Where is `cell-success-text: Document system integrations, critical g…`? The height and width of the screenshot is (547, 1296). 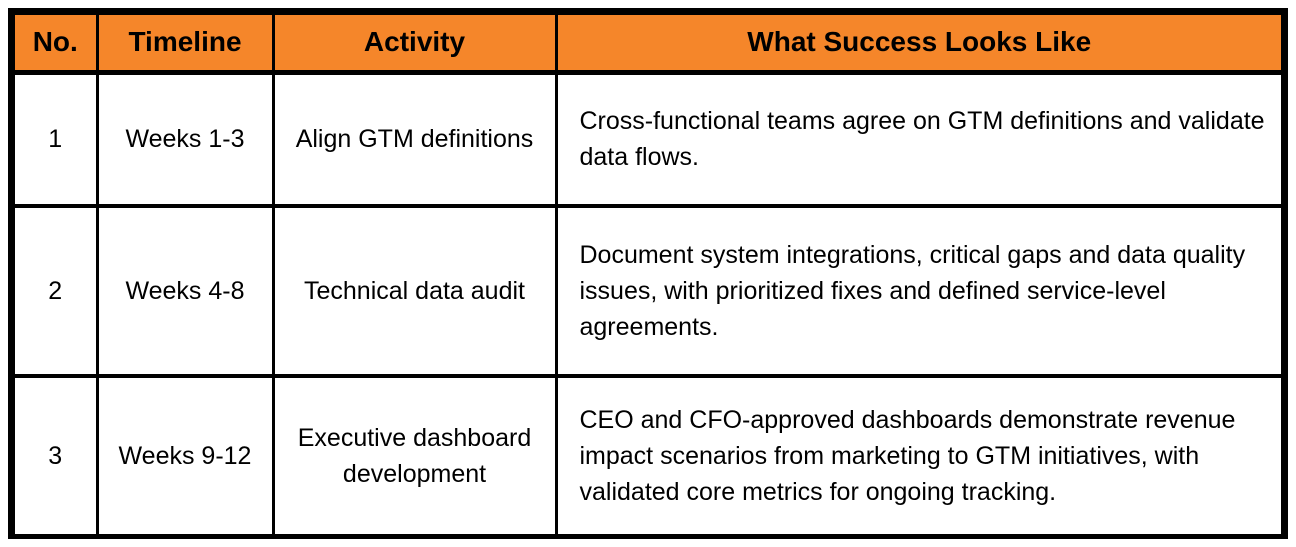 cell-success-text: Document system integrations, critical g… is located at coordinates (912, 291).